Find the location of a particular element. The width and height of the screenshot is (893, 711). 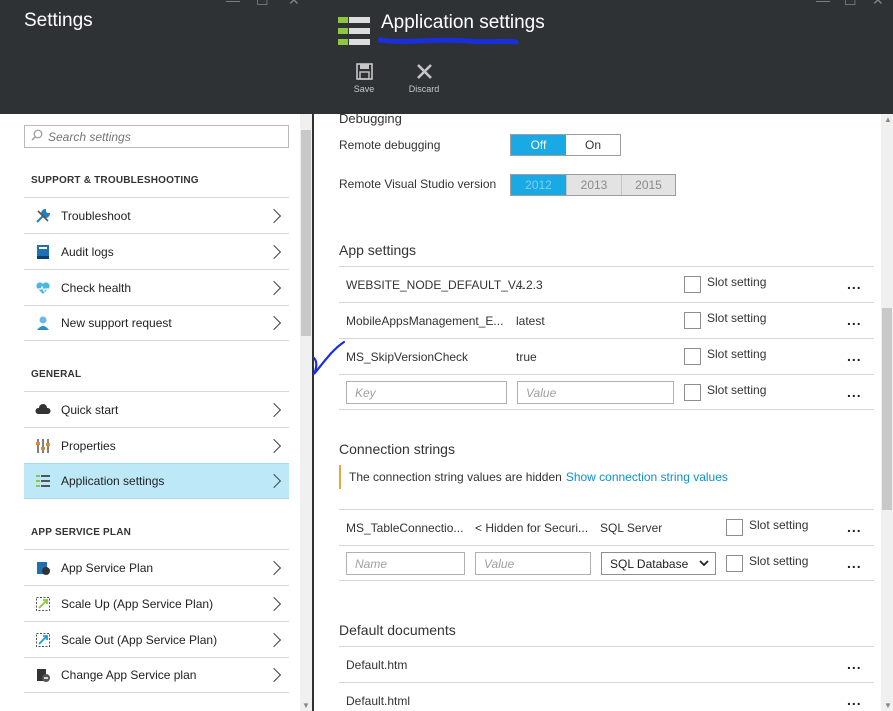

sidebar-item-scale-up: Scale Up (App Service Plan) is located at coordinates (156, 603).